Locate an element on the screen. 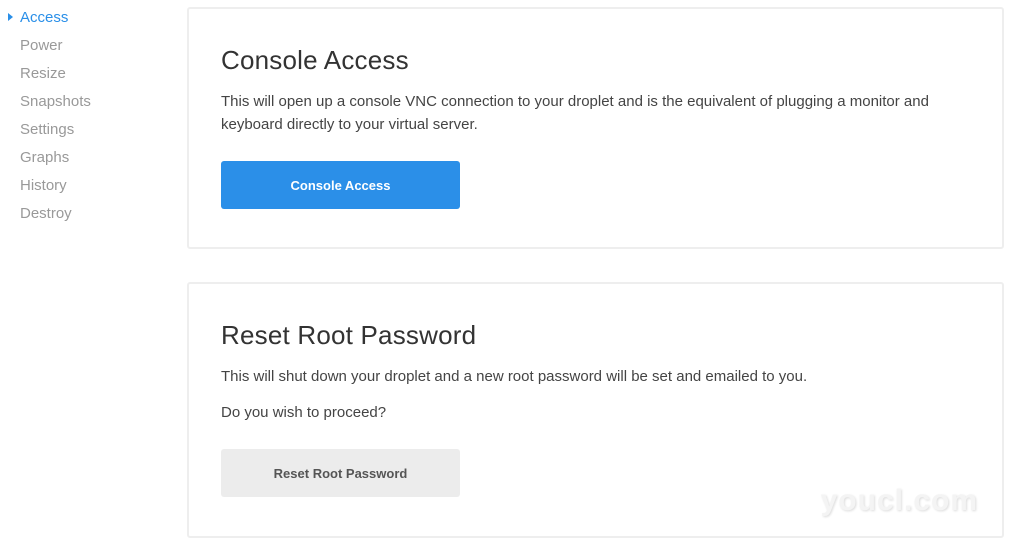  sidebar-item-label: Access is located at coordinates (44, 17).